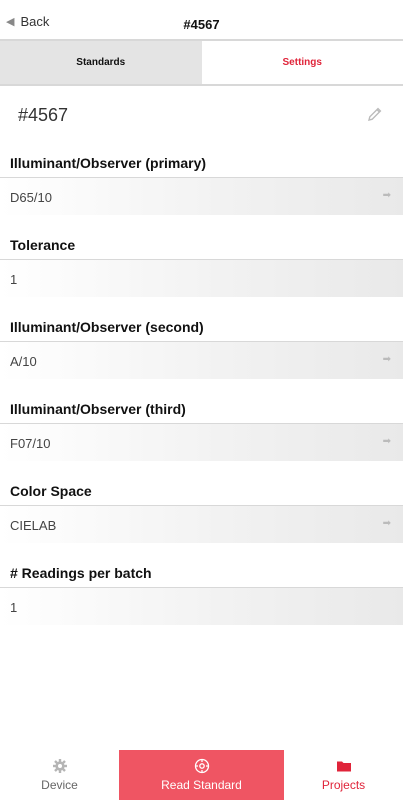 The image size is (403, 800). I want to click on tolerance-field: 1, so click(201, 278).